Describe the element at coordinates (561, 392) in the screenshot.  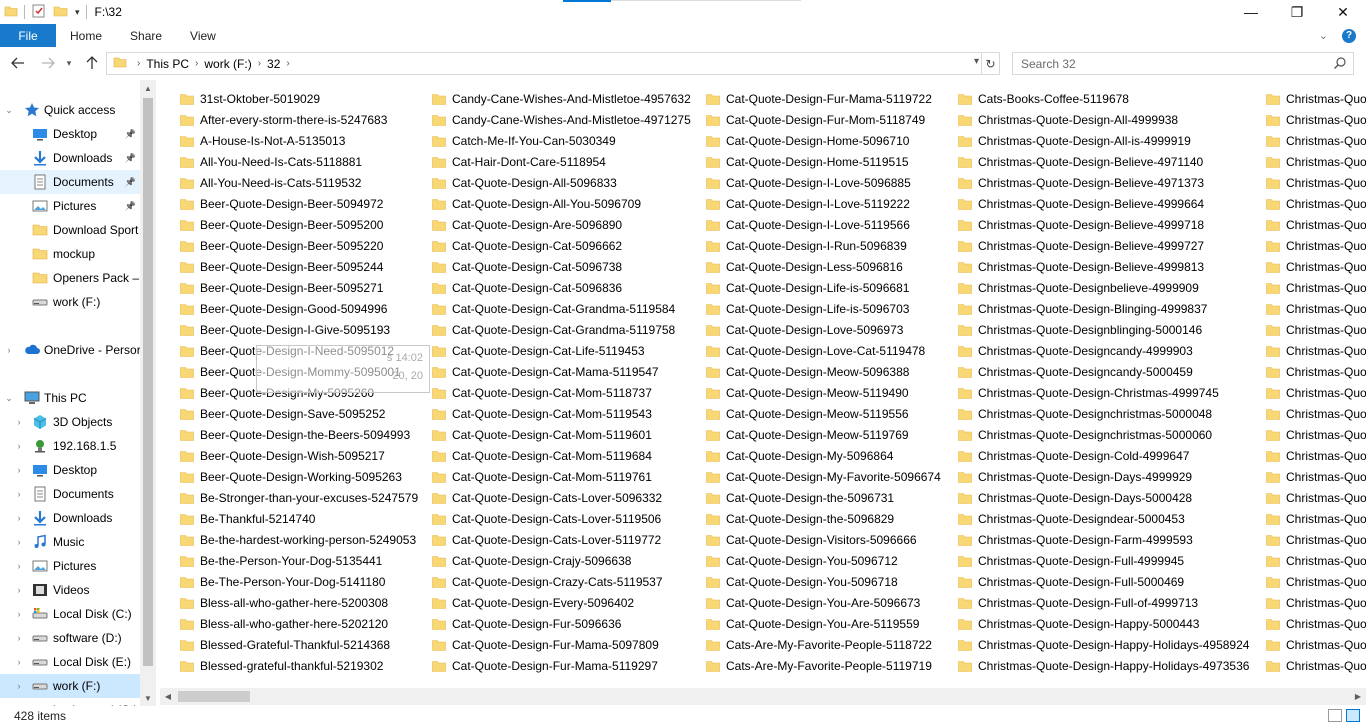
I see `folder-item: Cat-Quote-Design-Cat-Mom-5118737` at that location.